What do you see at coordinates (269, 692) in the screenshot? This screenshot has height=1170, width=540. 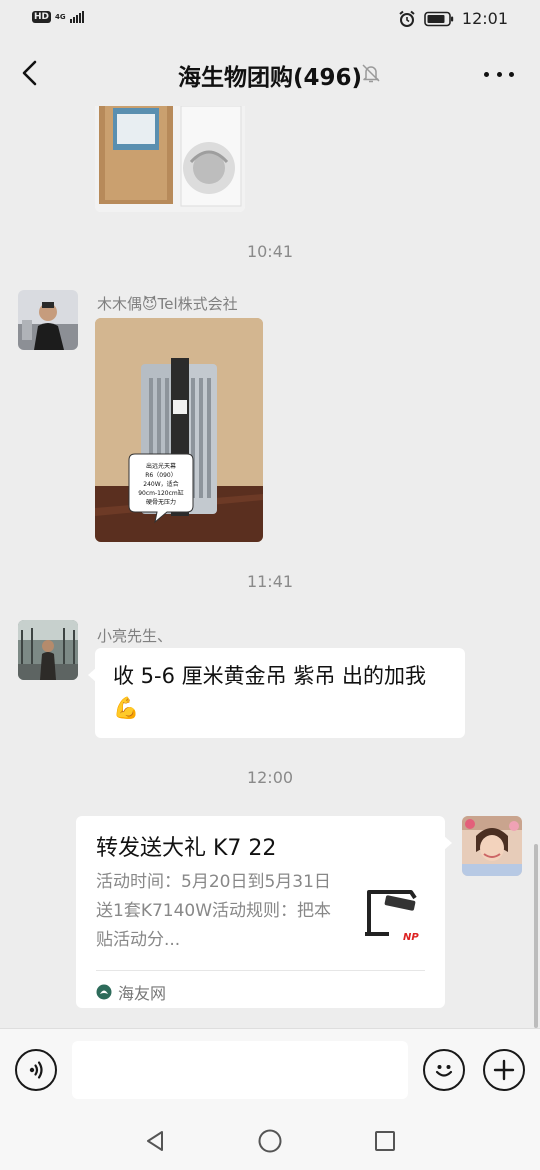 I see `message-text: 收 5-6 厘米黄金吊 紫吊 出的加我💪` at bounding box center [269, 692].